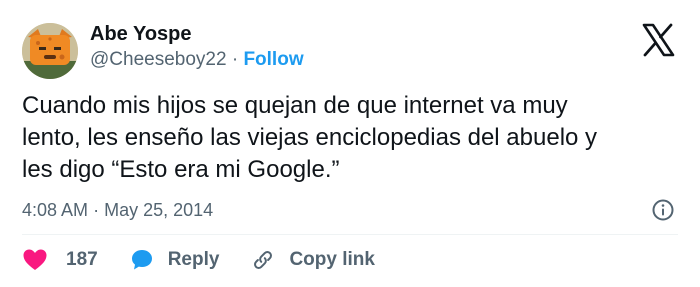 Image resolution: width=700 pixels, height=287 pixels. I want to click on speech-bubble-icon, so click(141, 260).